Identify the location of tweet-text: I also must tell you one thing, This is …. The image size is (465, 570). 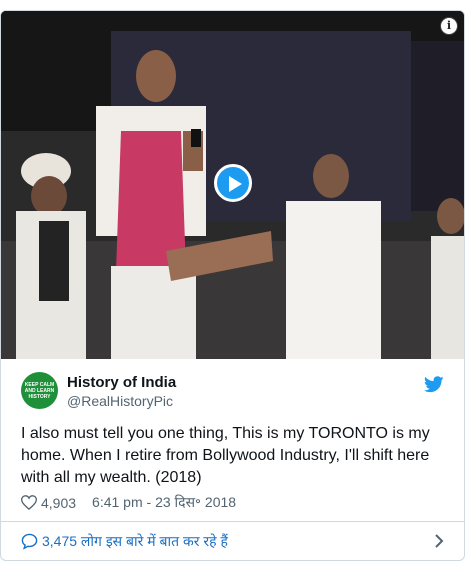
(225, 455).